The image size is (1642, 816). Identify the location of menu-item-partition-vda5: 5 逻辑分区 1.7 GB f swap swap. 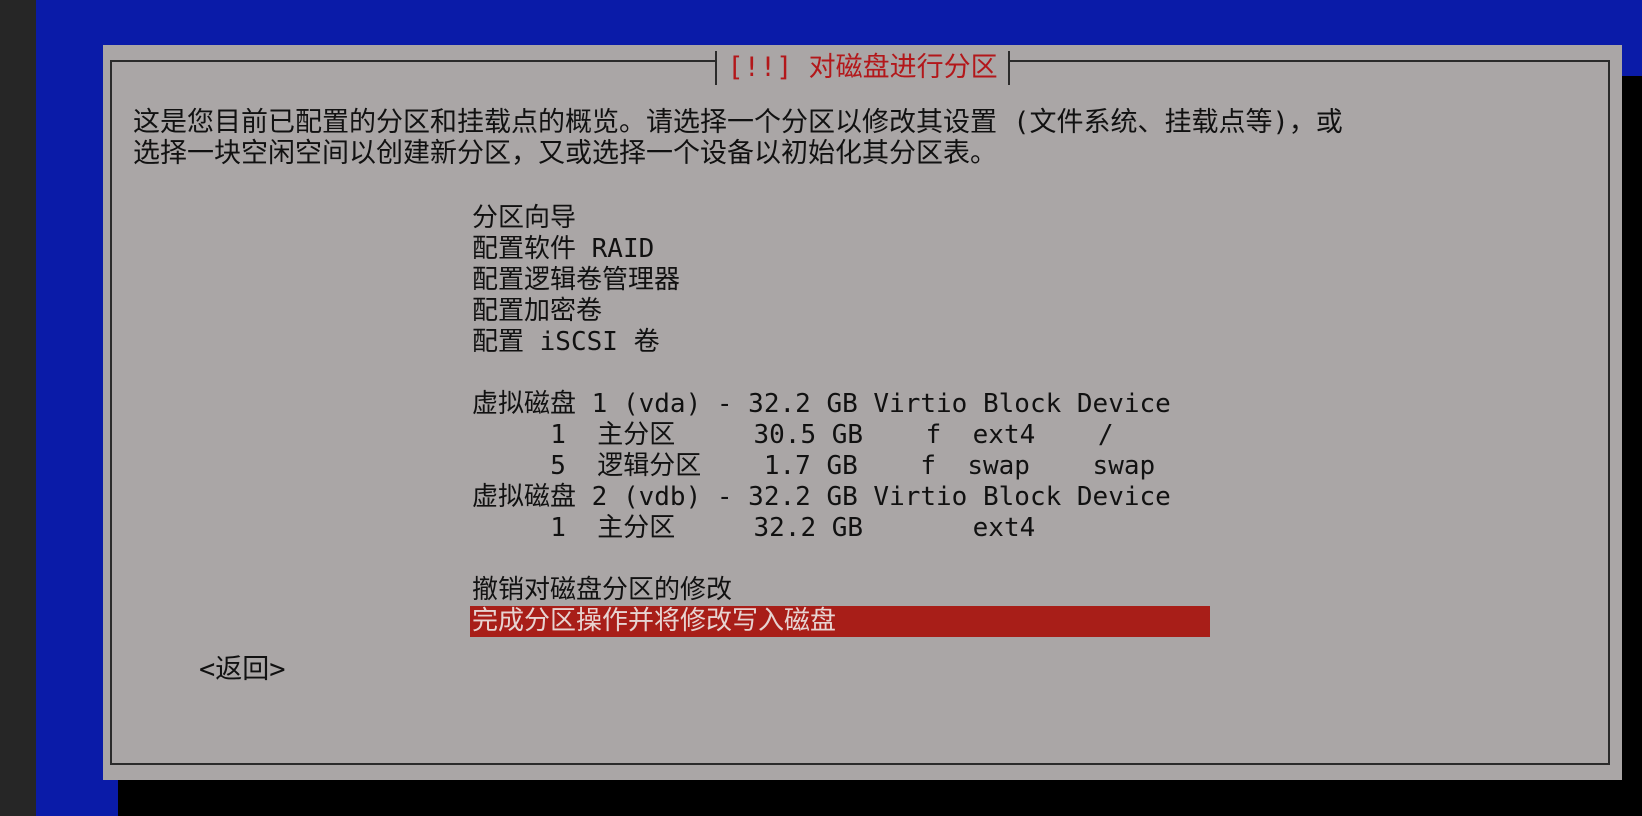
(840, 466).